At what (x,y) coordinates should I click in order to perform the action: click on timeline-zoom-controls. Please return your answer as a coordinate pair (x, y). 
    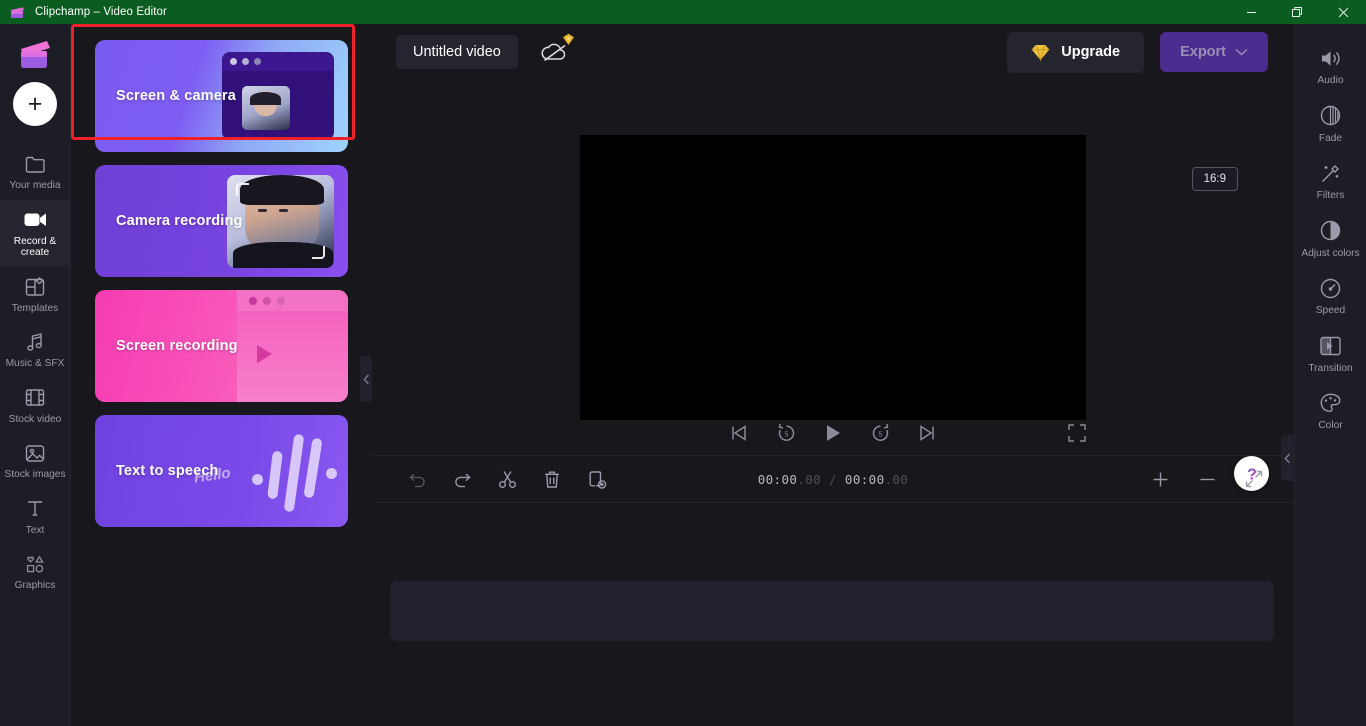
    Looking at the image, I should click on (1203, 479).